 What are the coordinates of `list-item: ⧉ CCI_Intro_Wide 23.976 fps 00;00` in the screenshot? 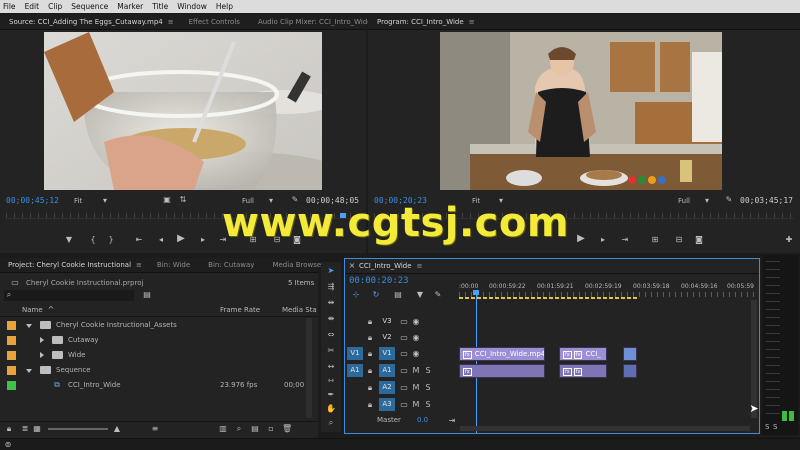 It's located at (152, 385).